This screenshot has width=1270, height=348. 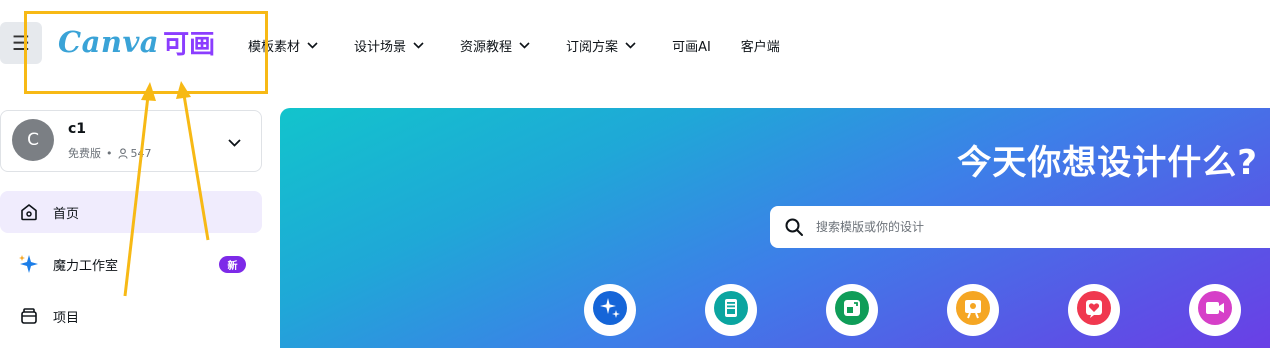 What do you see at coordinates (532, 45) in the screenshot?
I see `top-nav: 模板素材 设计场景 资源教程 订阅方案 可画AI 客户端` at bounding box center [532, 45].